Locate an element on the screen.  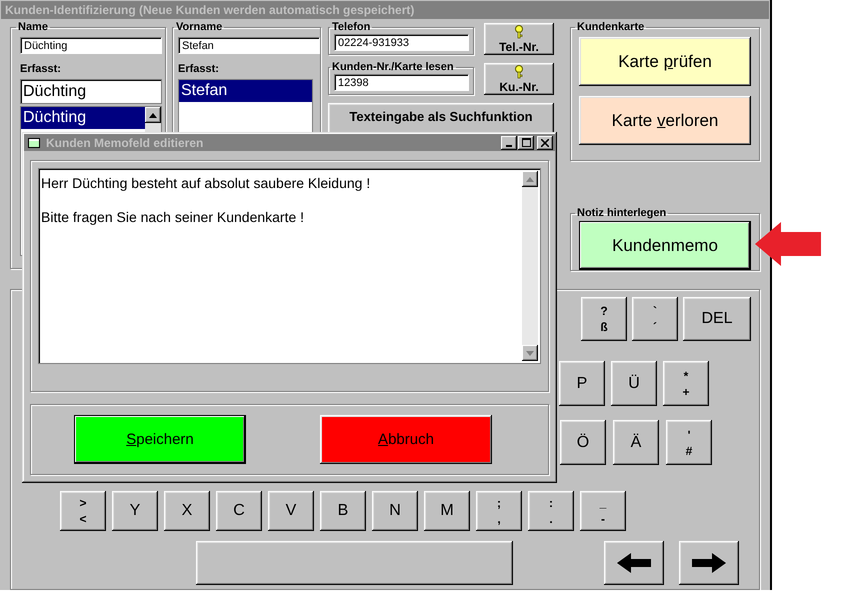
minimize-button is located at coordinates (509, 143).